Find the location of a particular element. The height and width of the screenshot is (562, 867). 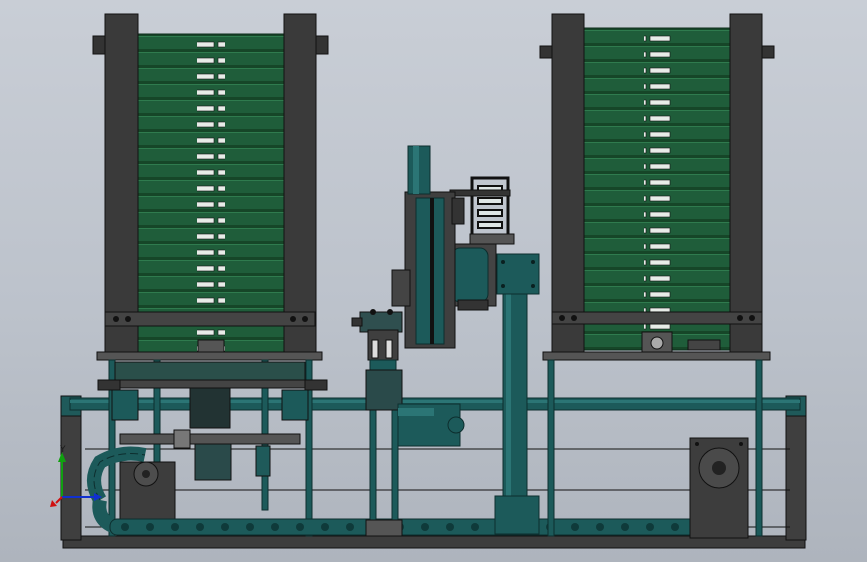

right-base-post is located at coordinates (796, 470).